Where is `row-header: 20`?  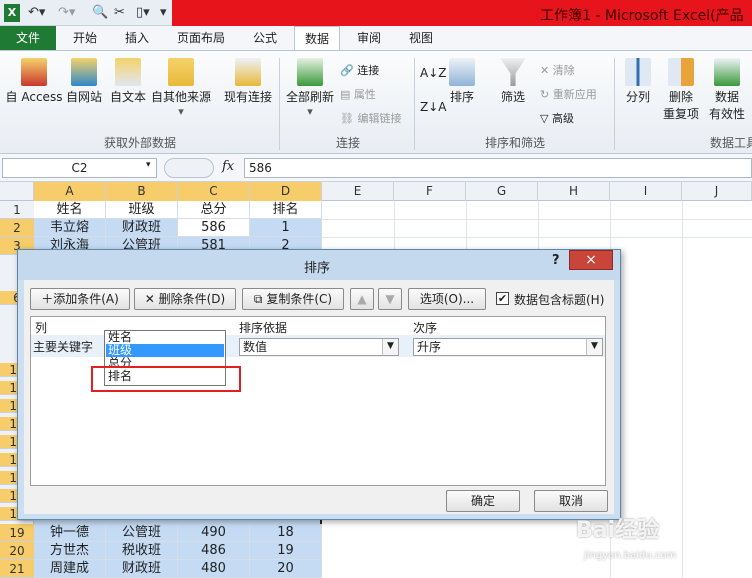
row-header: 20 is located at coordinates (17, 551).